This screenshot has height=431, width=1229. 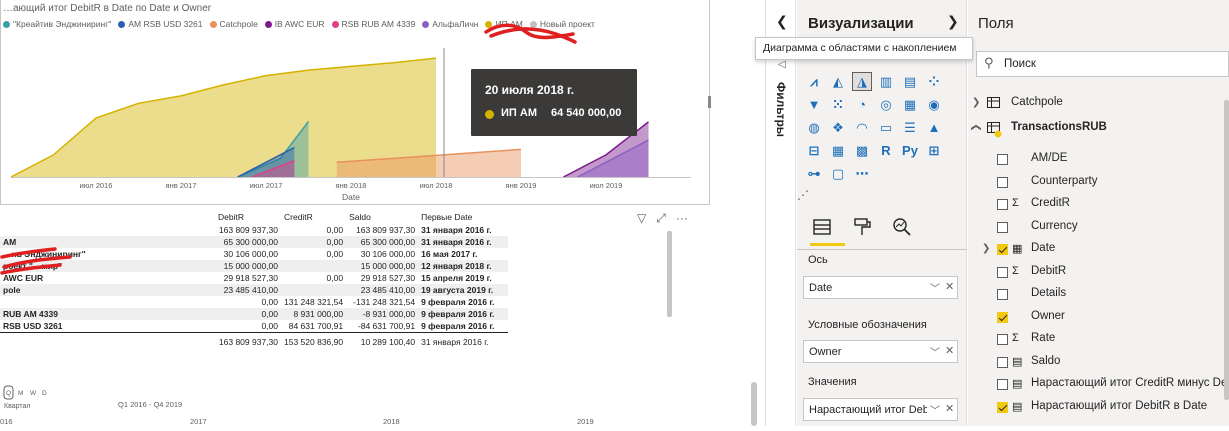 I want to click on format-paint-roller-icon, so click(x=862, y=227).